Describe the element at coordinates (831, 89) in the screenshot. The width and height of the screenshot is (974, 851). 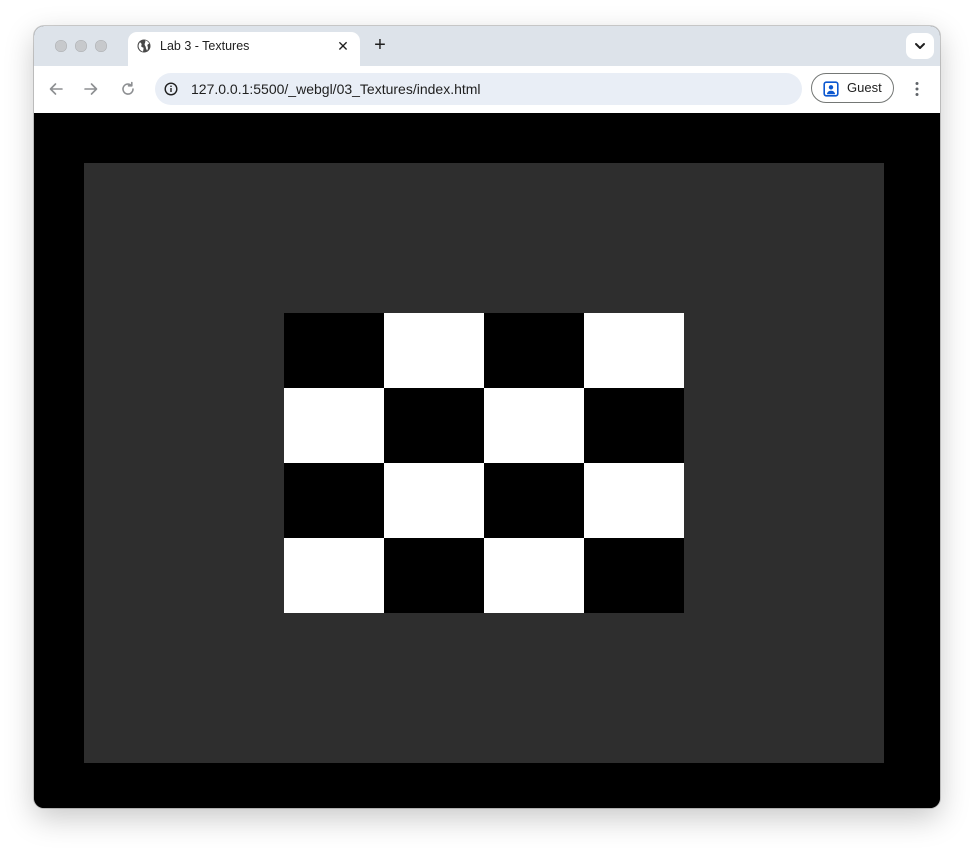
I see `guest-profile-icon` at that location.